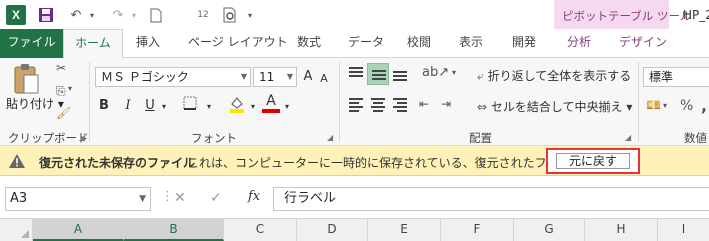 Image resolution: width=709 pixels, height=241 pixels. What do you see at coordinates (695, 138) in the screenshot?
I see `number-group-label: 数値` at bounding box center [695, 138].